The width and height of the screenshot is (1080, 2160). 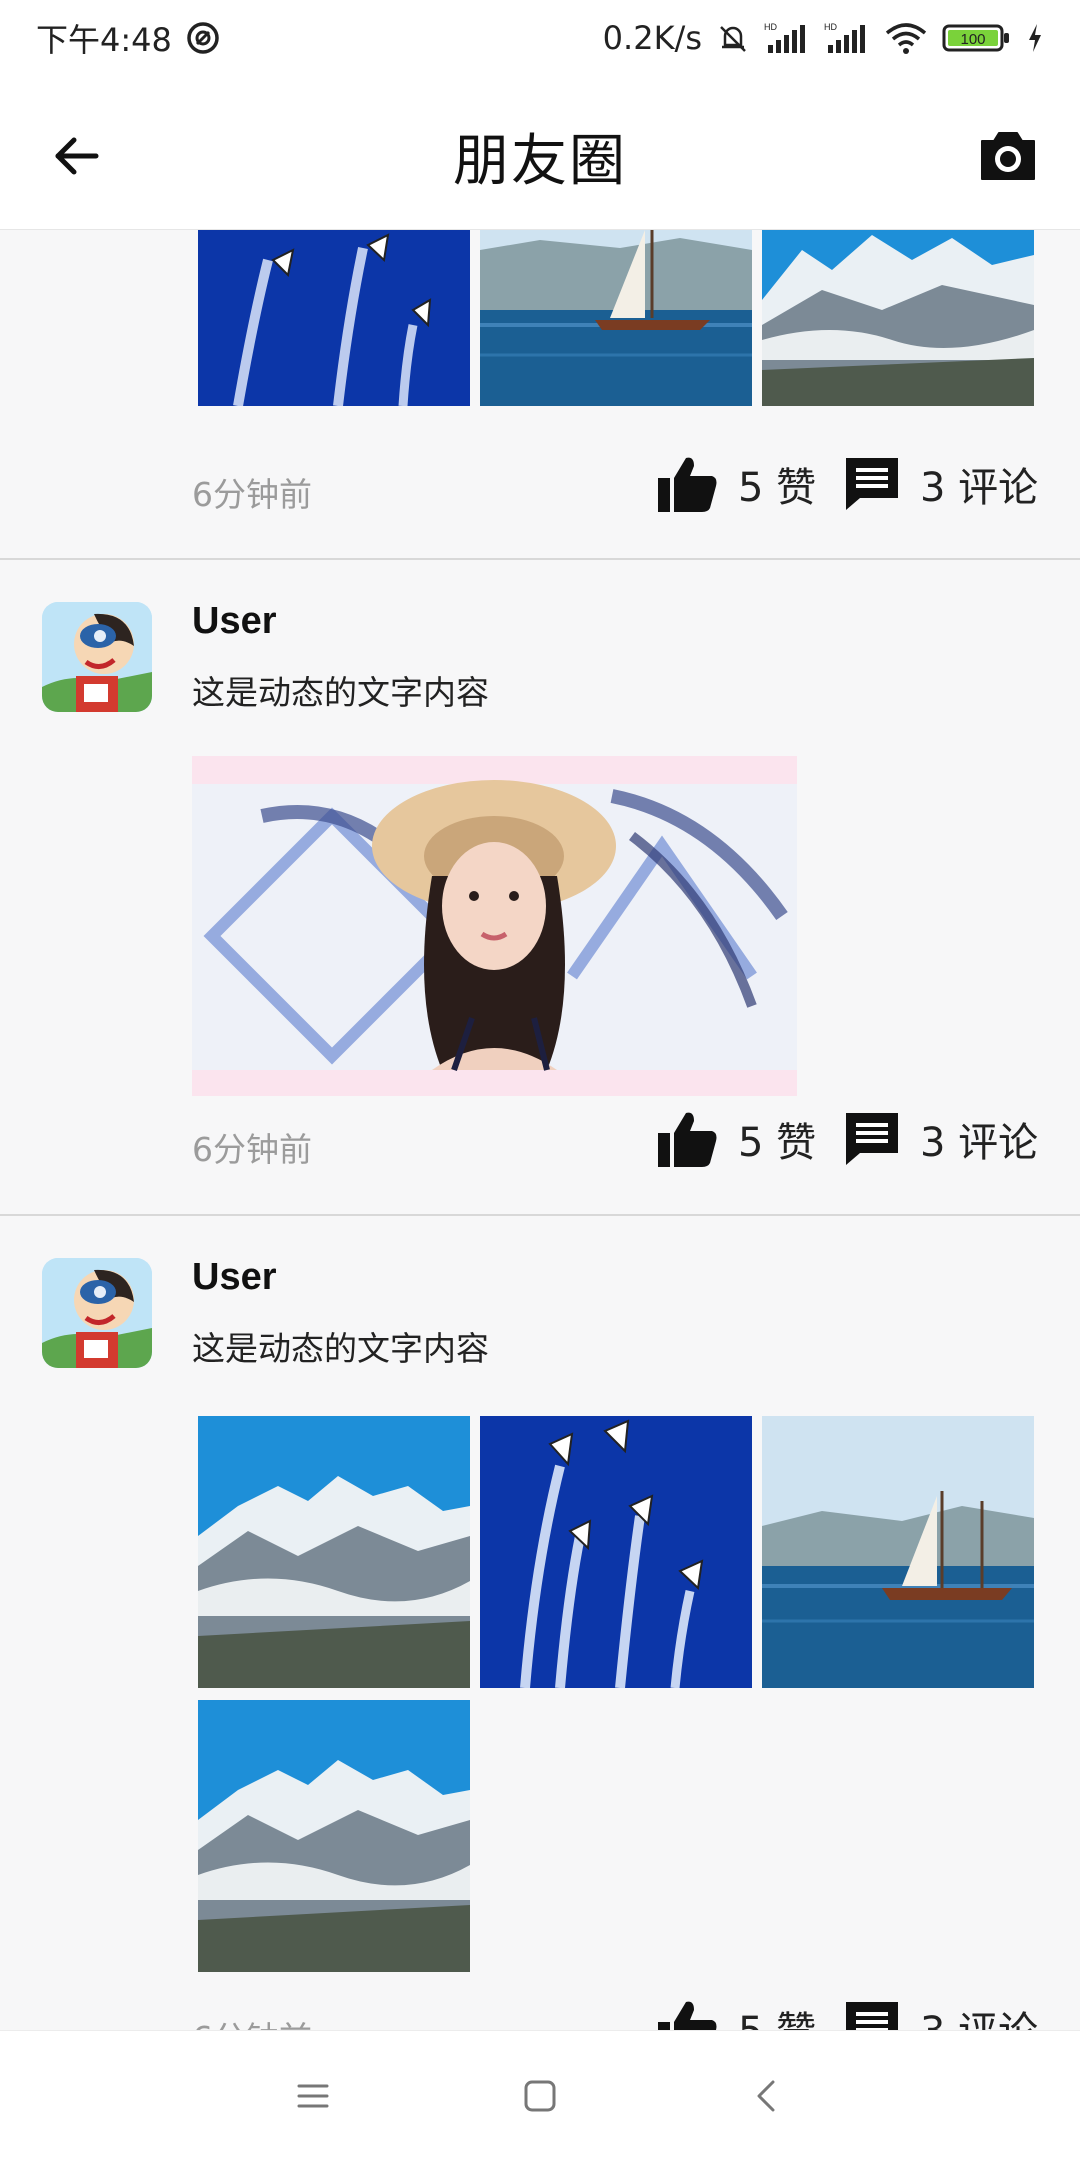 I want to click on signal-icon: HD, so click(x=787, y=38).